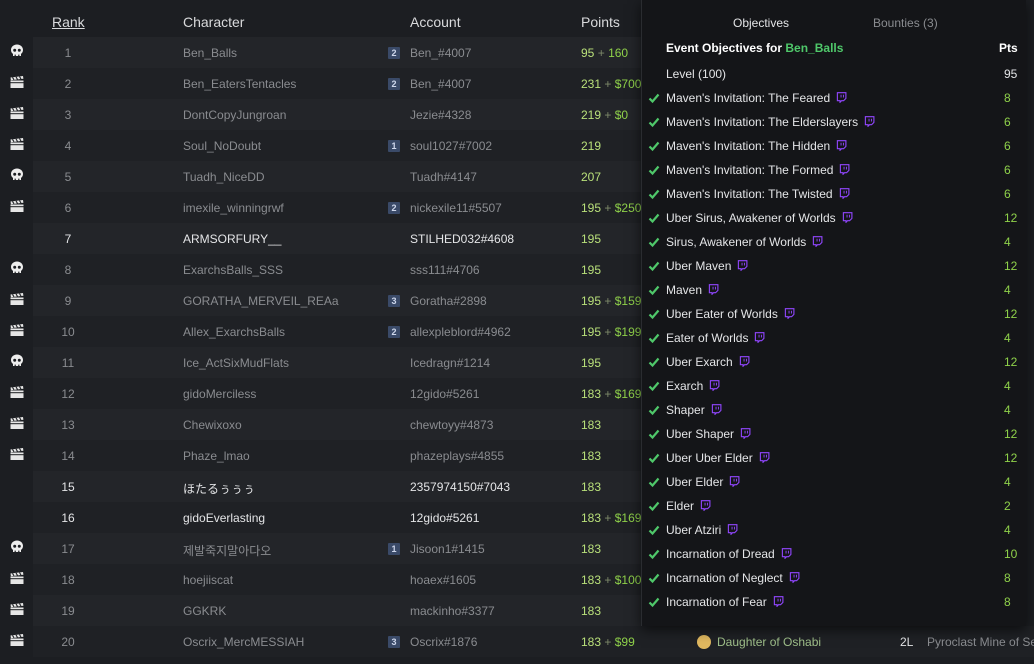 Image resolution: width=1034 pixels, height=664 pixels. What do you see at coordinates (834, 410) in the screenshot?
I see `objective-item: Shaper 4` at bounding box center [834, 410].